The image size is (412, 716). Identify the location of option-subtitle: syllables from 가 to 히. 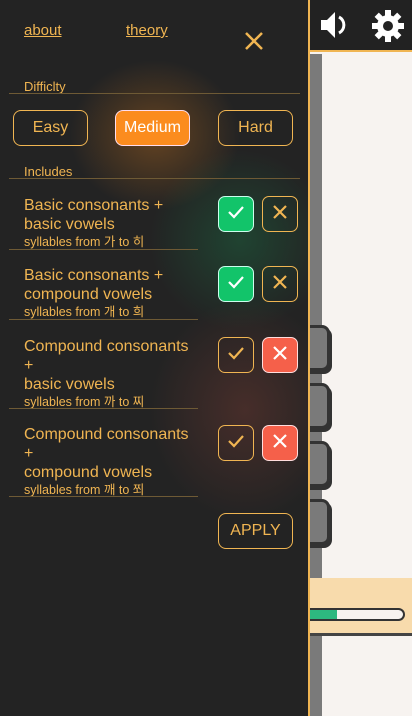
(84, 242).